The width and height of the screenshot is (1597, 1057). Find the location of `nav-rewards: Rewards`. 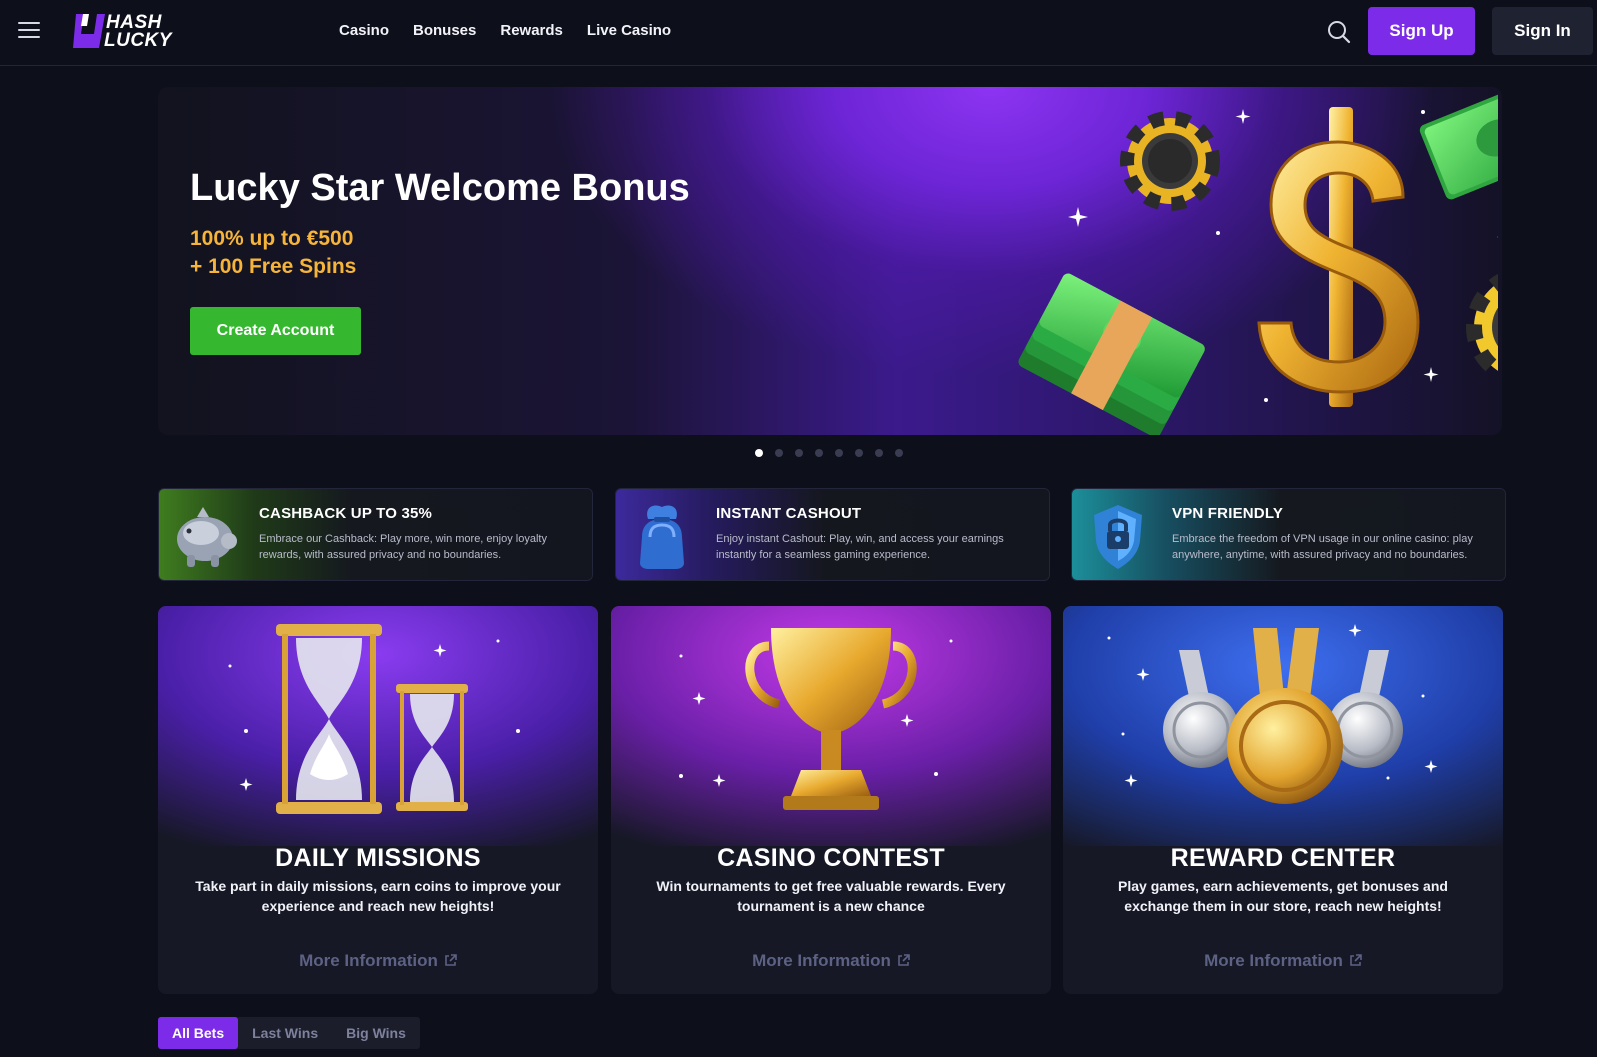

nav-rewards: Rewards is located at coordinates (531, 30).